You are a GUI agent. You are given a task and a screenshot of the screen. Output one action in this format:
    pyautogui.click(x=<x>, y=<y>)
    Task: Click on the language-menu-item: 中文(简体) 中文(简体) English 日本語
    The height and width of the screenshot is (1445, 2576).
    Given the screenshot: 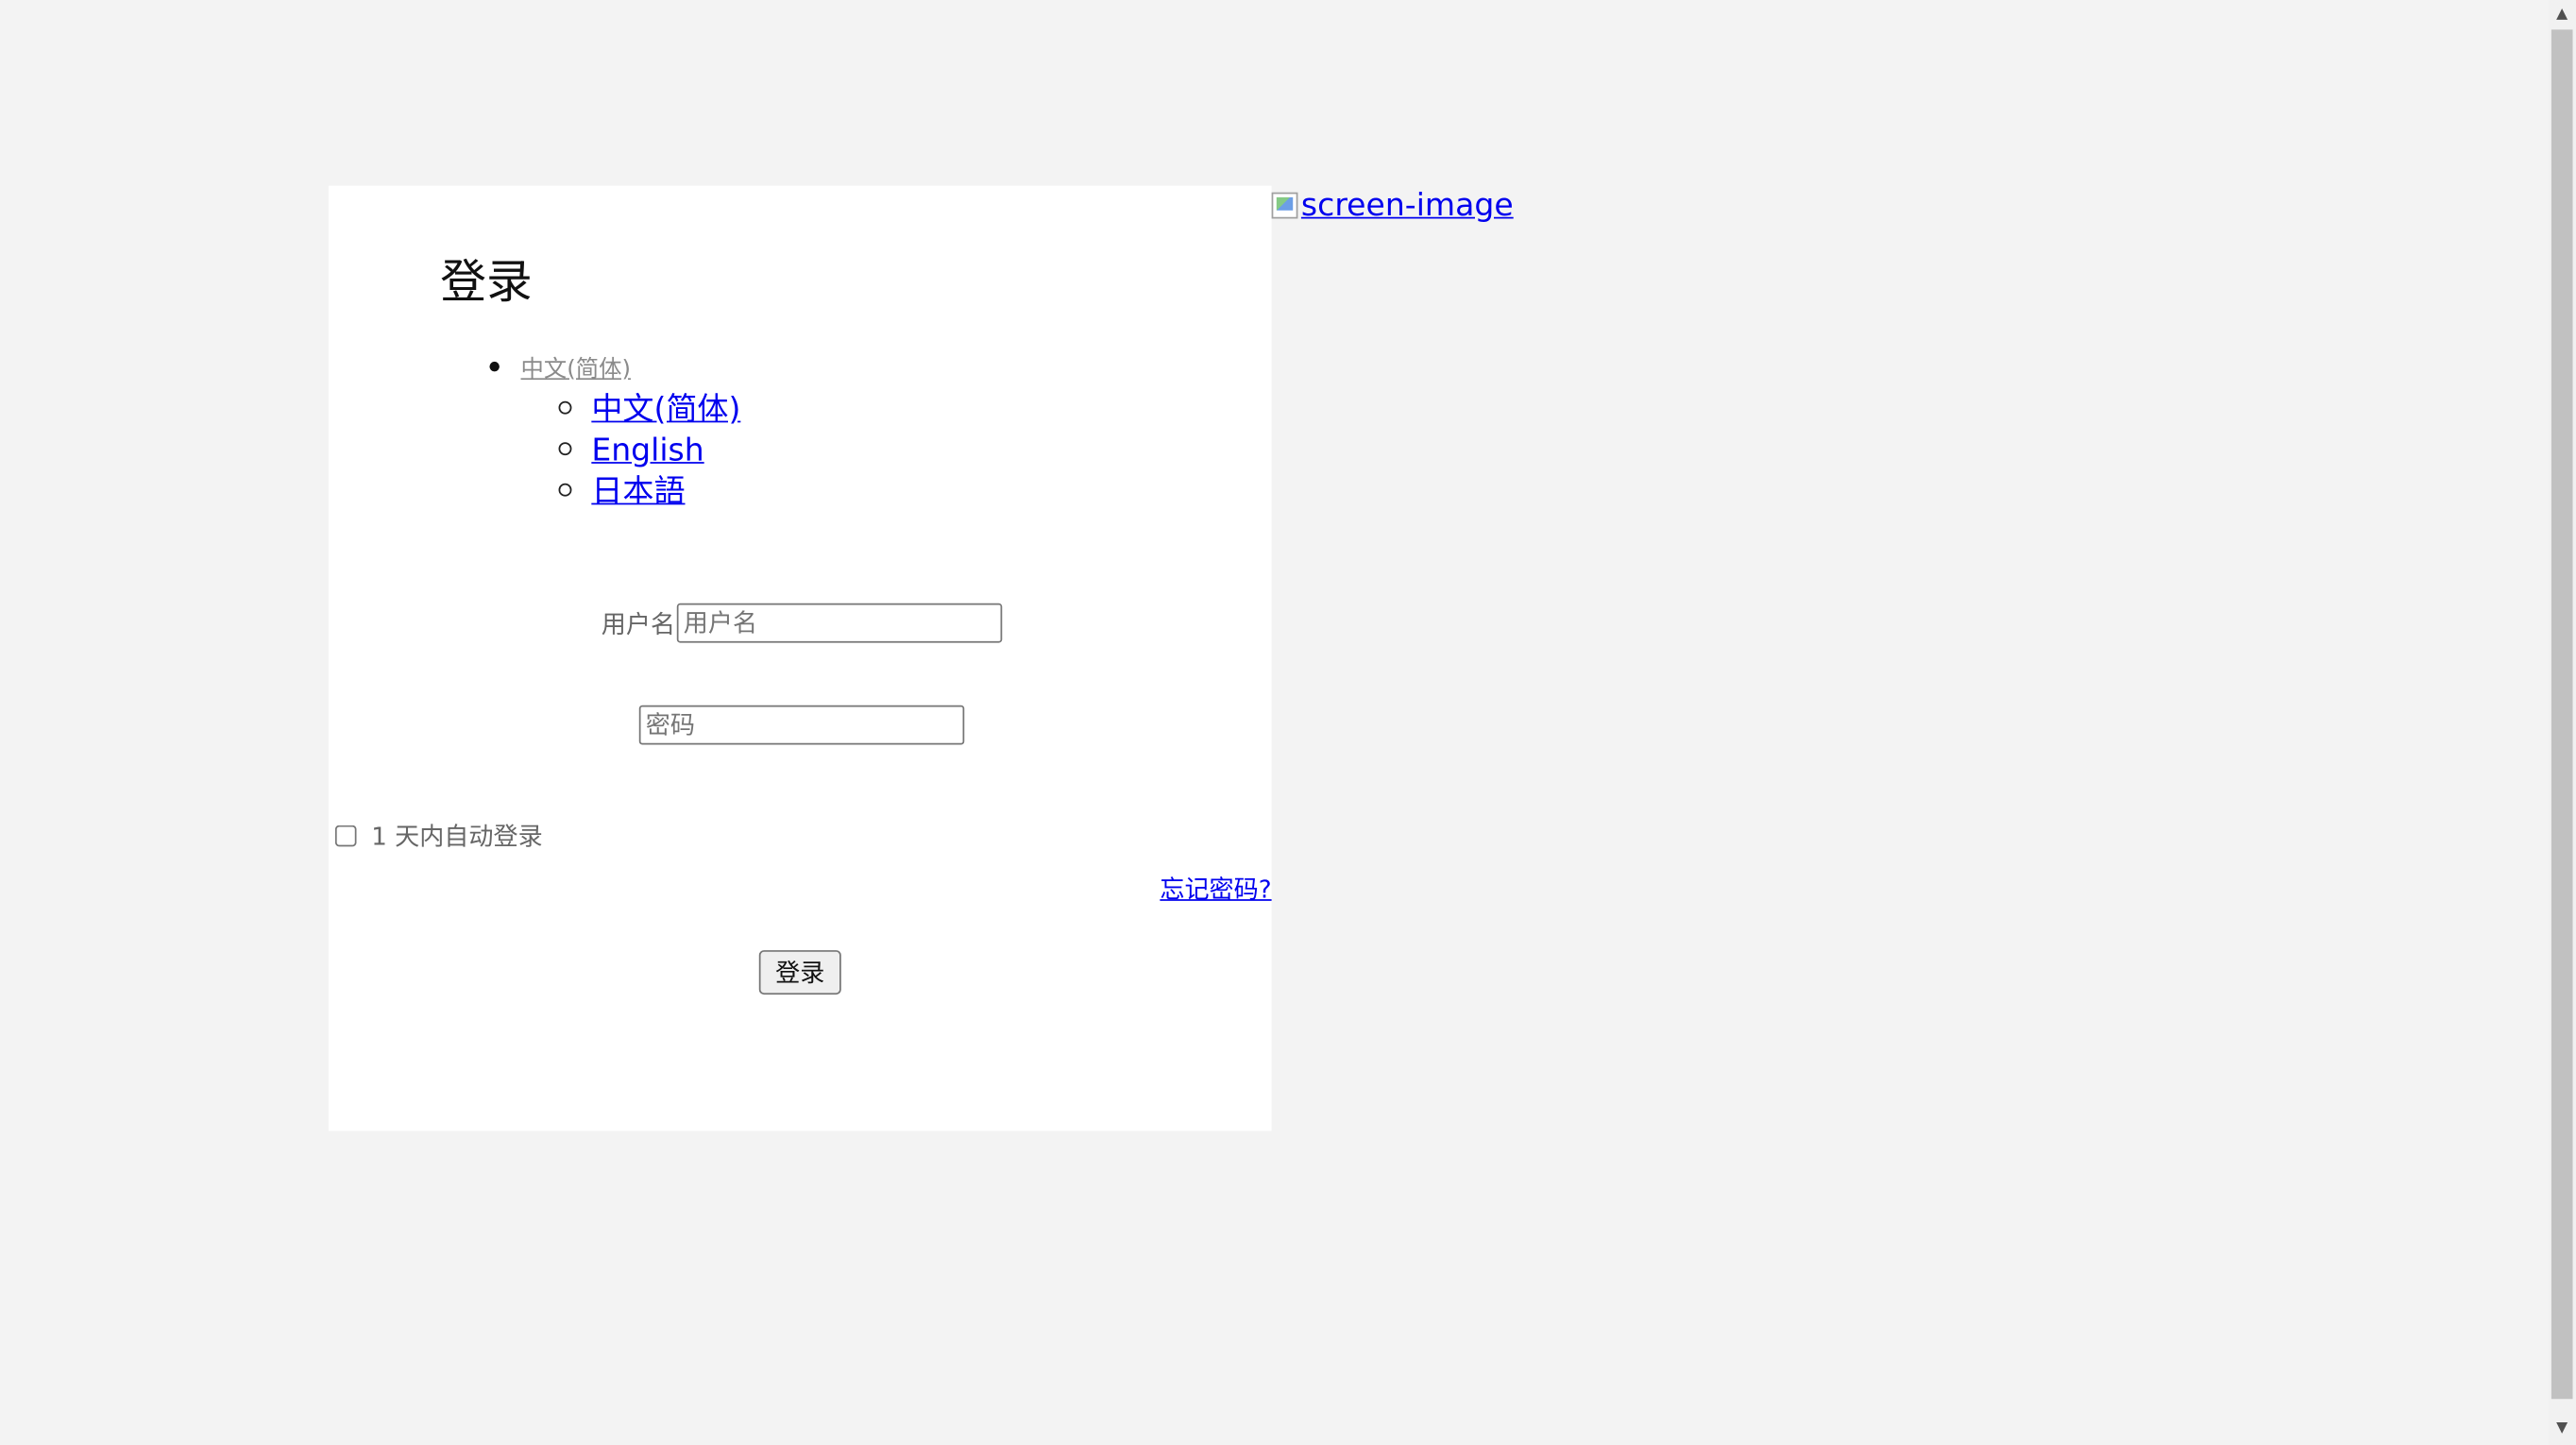 What is the action you would take?
    pyautogui.click(x=613, y=431)
    